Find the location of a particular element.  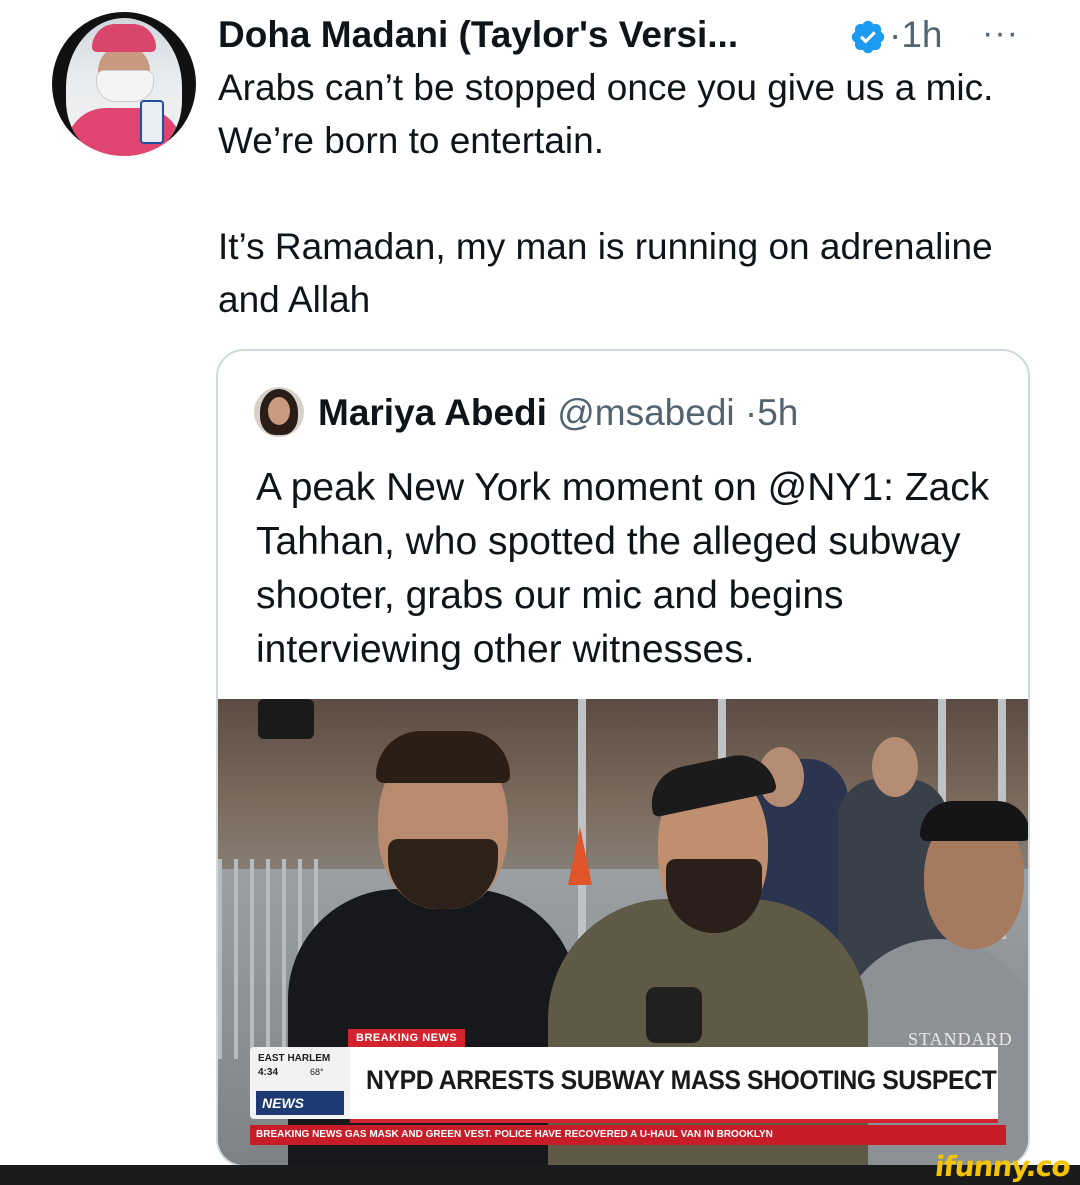

breaking-news-tag: BREAKING NEWS is located at coordinates (407, 1038).